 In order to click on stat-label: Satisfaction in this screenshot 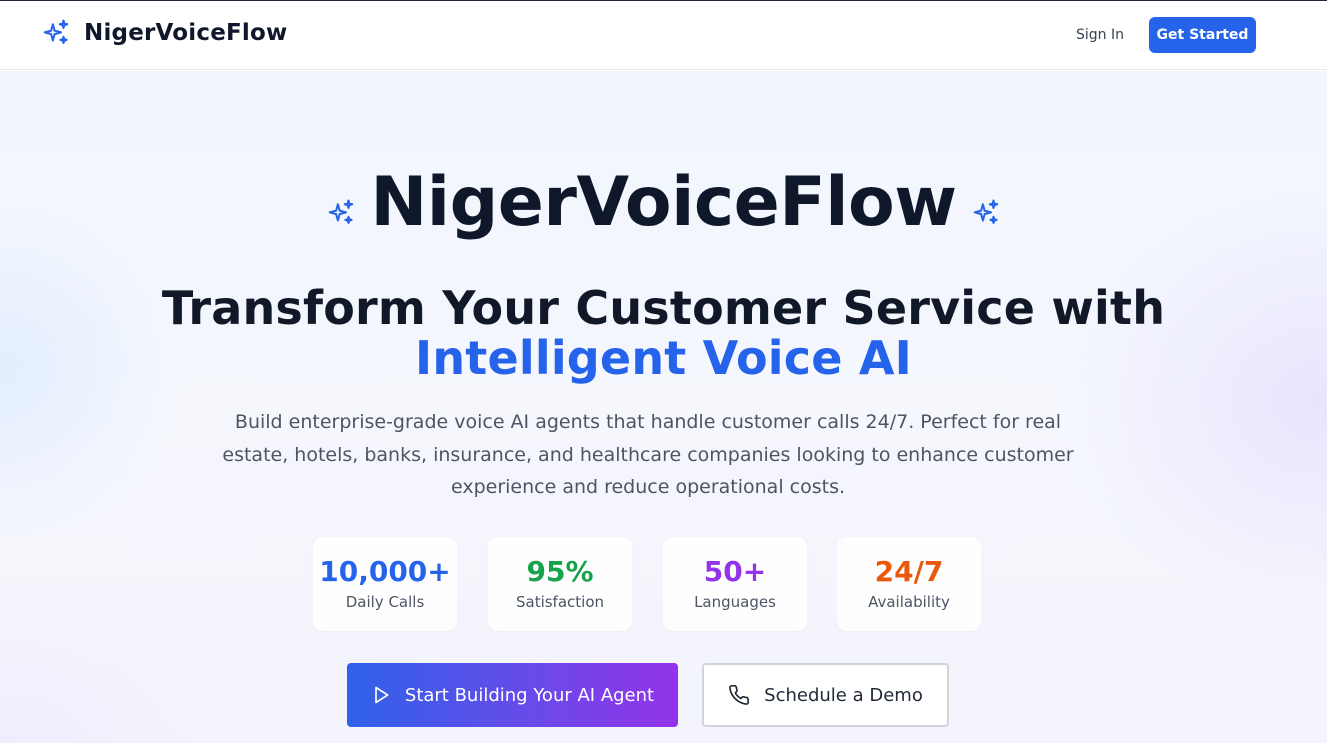, I will do `click(560, 602)`.